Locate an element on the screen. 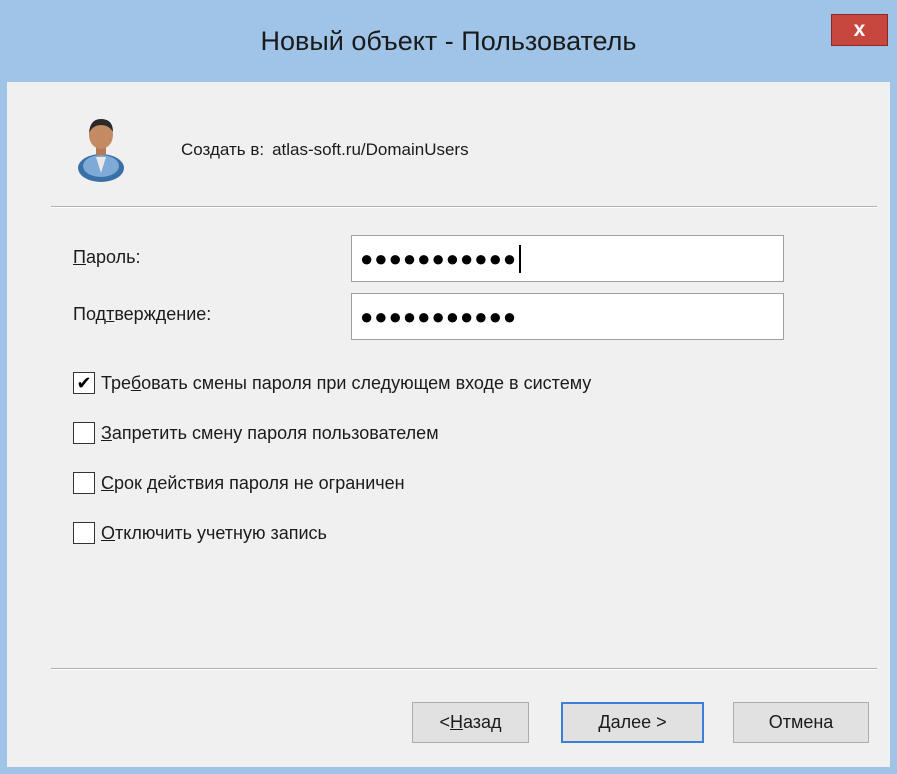  password-value: ●●●●●●●●●●● is located at coordinates (439, 258).